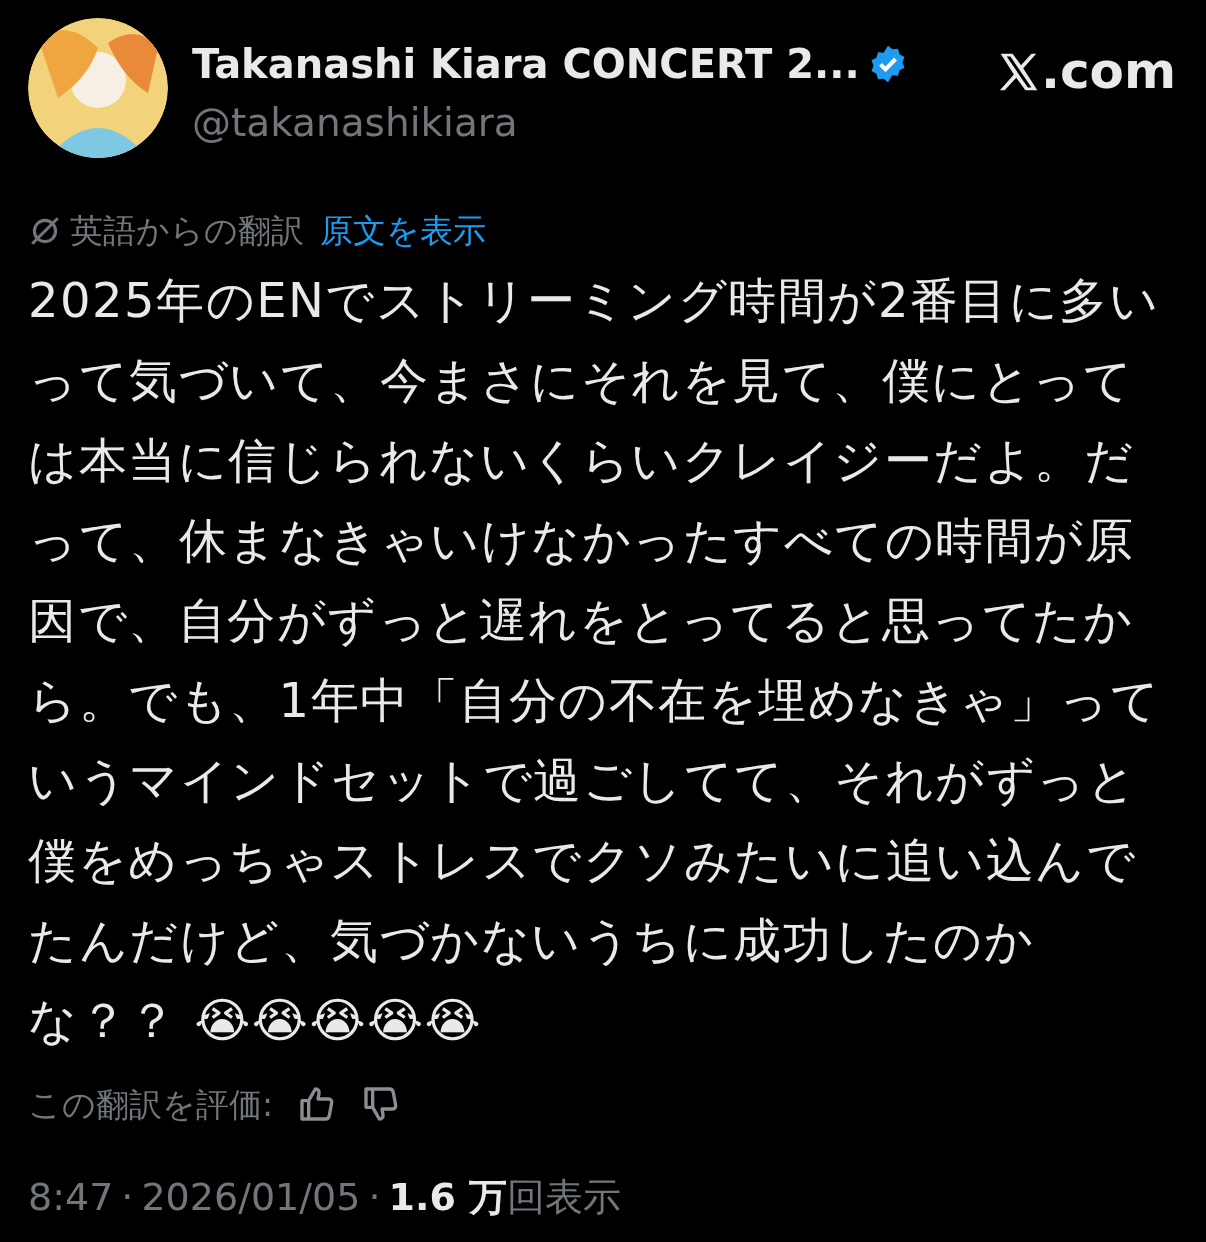 The image size is (1206, 1242). What do you see at coordinates (448, 1197) in the screenshot?
I see `view-count: 1.6 万` at bounding box center [448, 1197].